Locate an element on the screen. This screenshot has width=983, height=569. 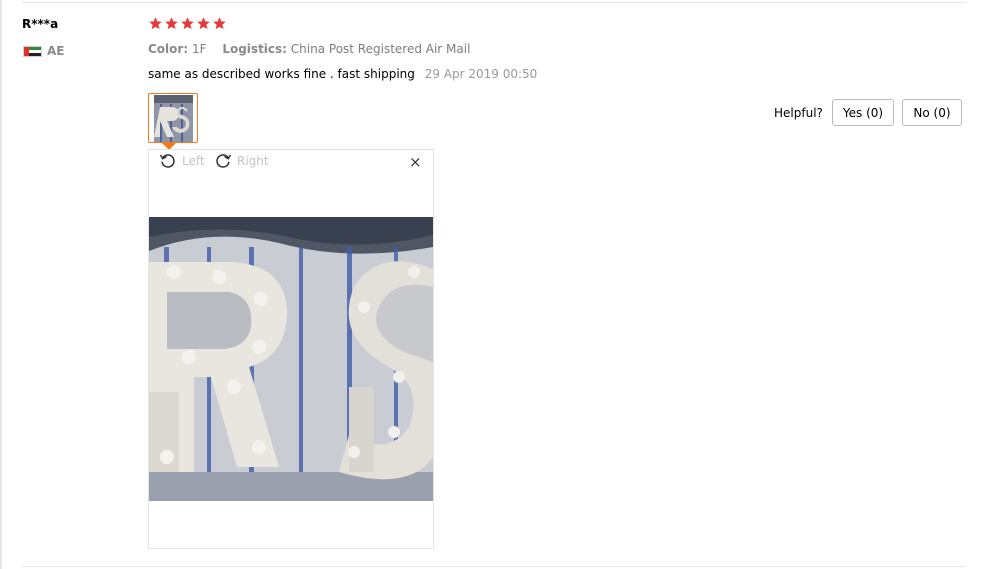
rotate-right-icon is located at coordinates (224, 161).